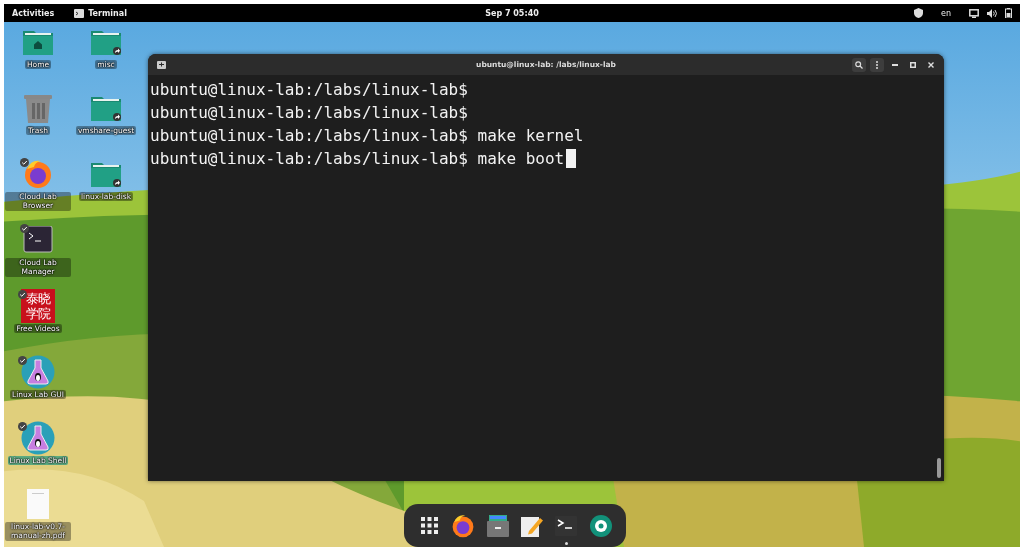 This screenshot has width=1024, height=551. I want to click on volume-icon, so click(992, 13).